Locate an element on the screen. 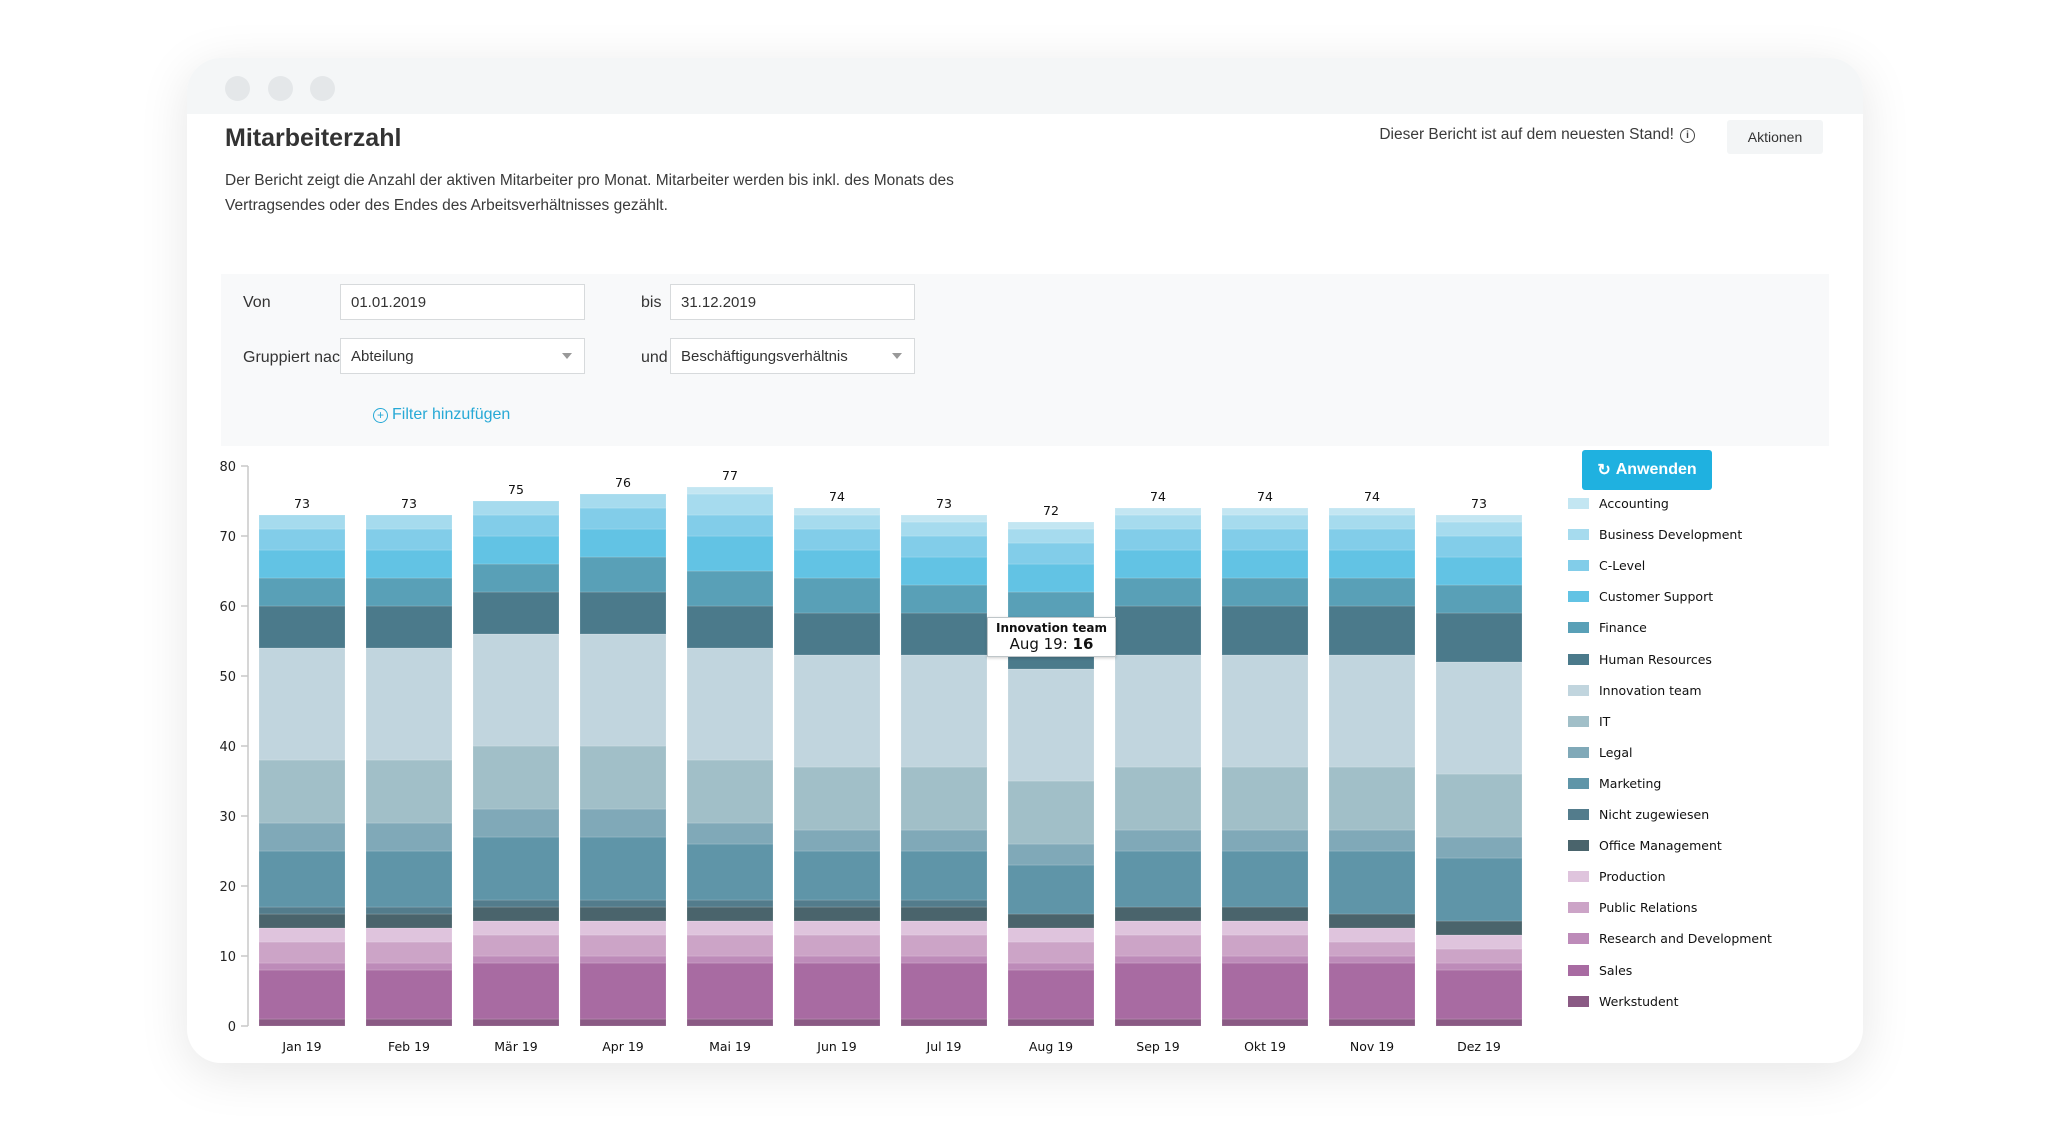 The image size is (2048, 1142). legend-item: Nicht zugewiesen is located at coordinates (1638, 814).